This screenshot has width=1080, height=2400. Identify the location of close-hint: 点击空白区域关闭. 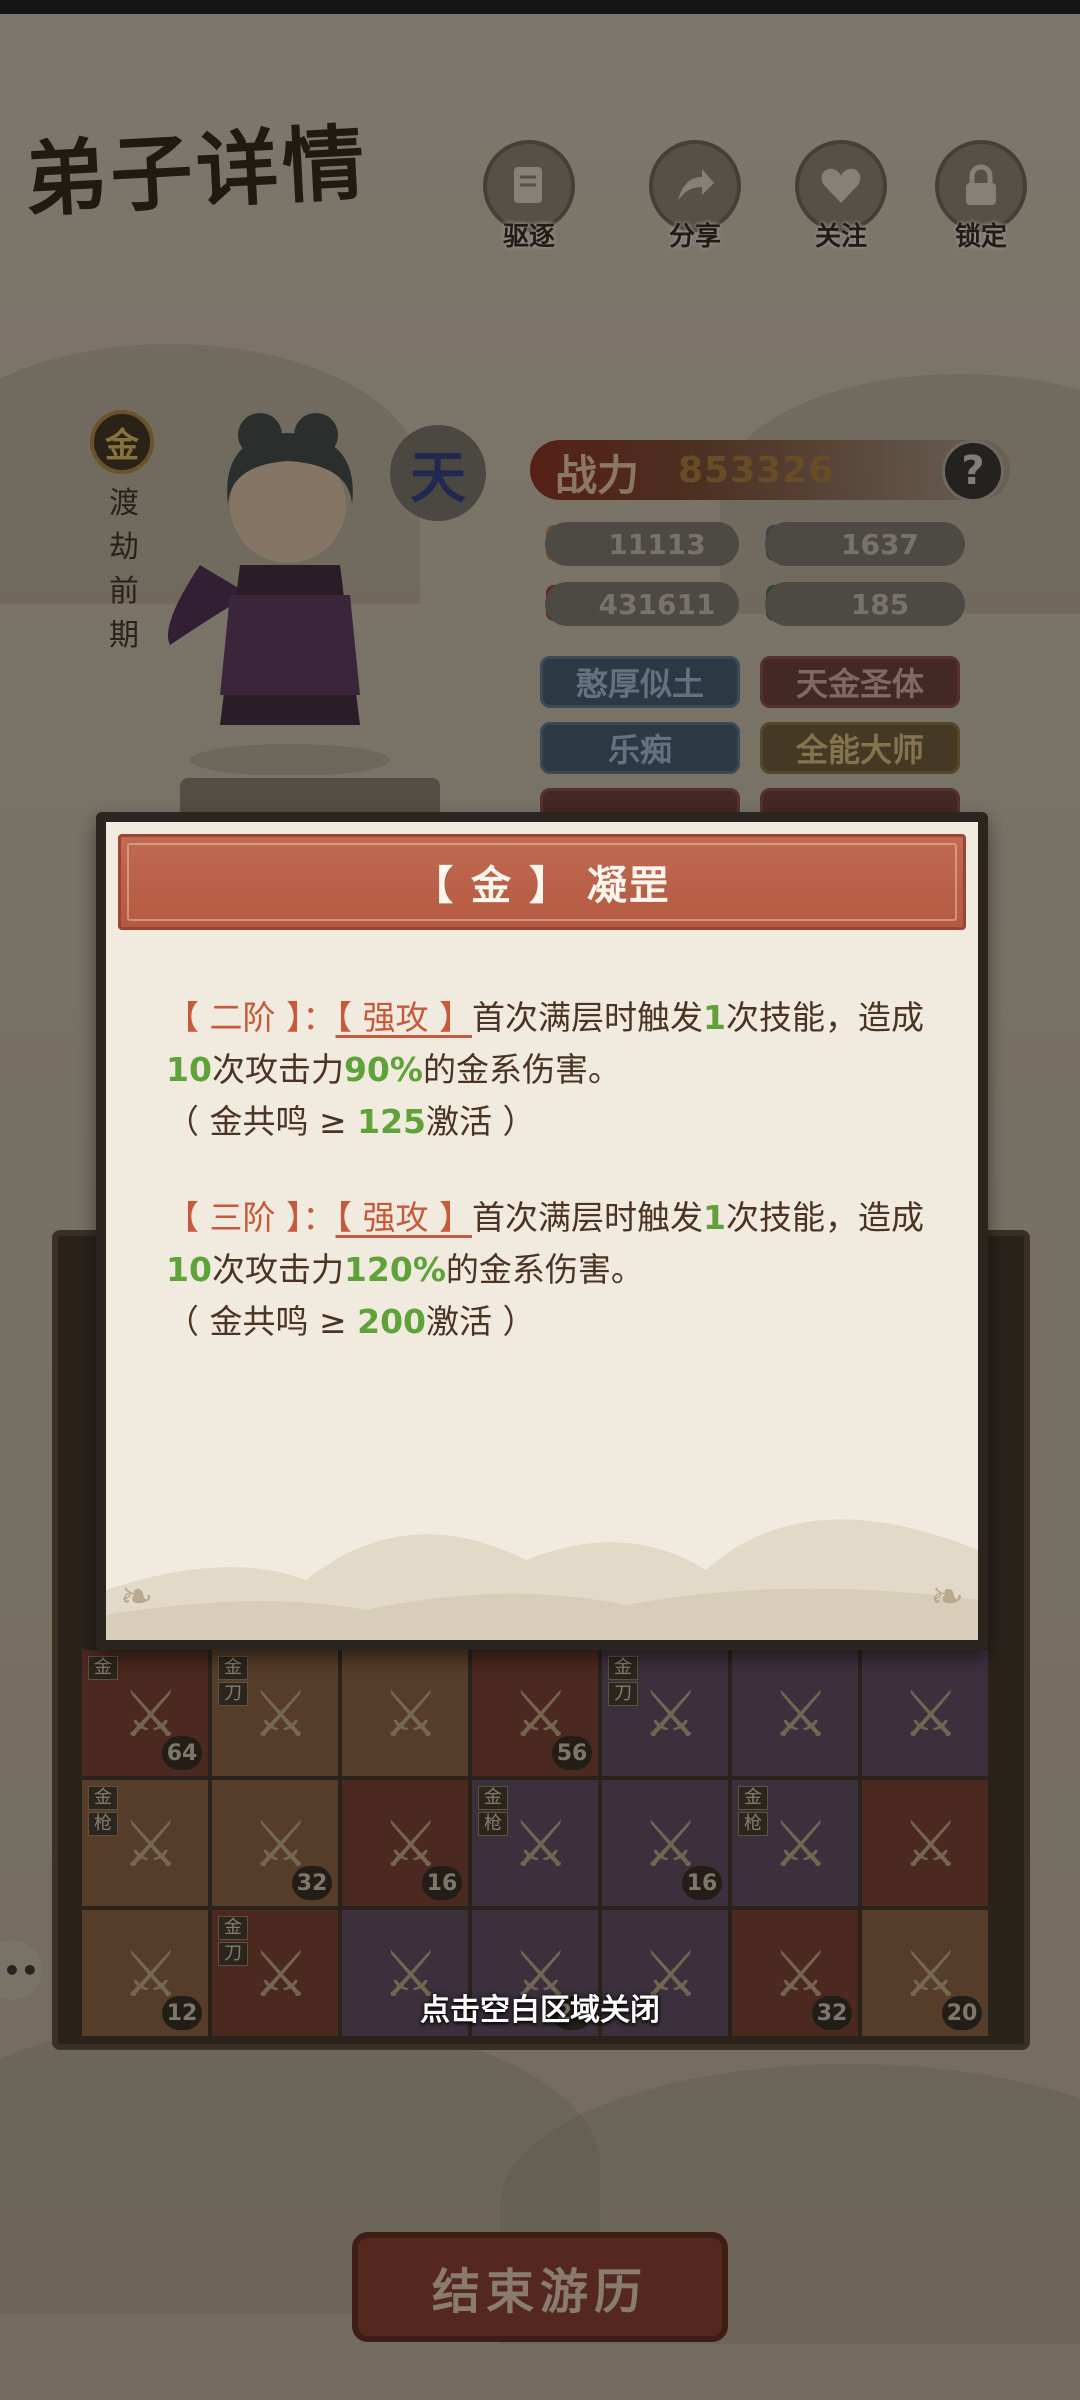
(540, 2010).